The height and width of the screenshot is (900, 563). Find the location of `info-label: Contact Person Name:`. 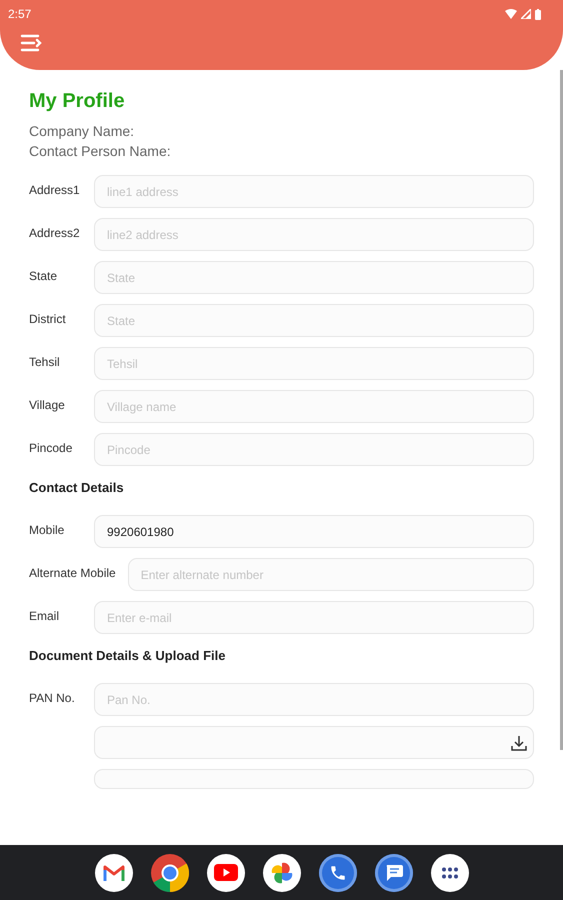

info-label: Contact Person Name: is located at coordinates (100, 151).